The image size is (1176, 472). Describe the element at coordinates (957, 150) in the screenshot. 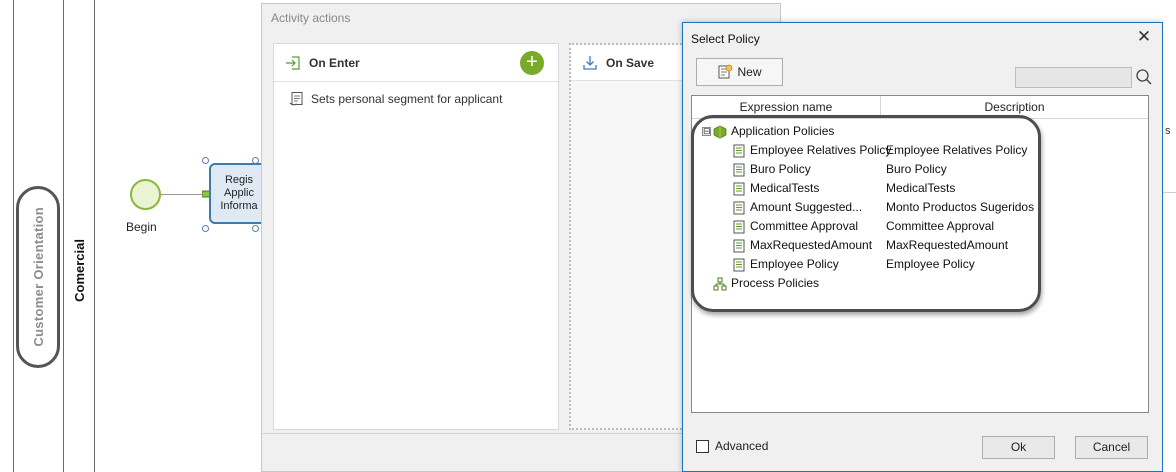

I see `description: Employee Relatives Policy` at that location.